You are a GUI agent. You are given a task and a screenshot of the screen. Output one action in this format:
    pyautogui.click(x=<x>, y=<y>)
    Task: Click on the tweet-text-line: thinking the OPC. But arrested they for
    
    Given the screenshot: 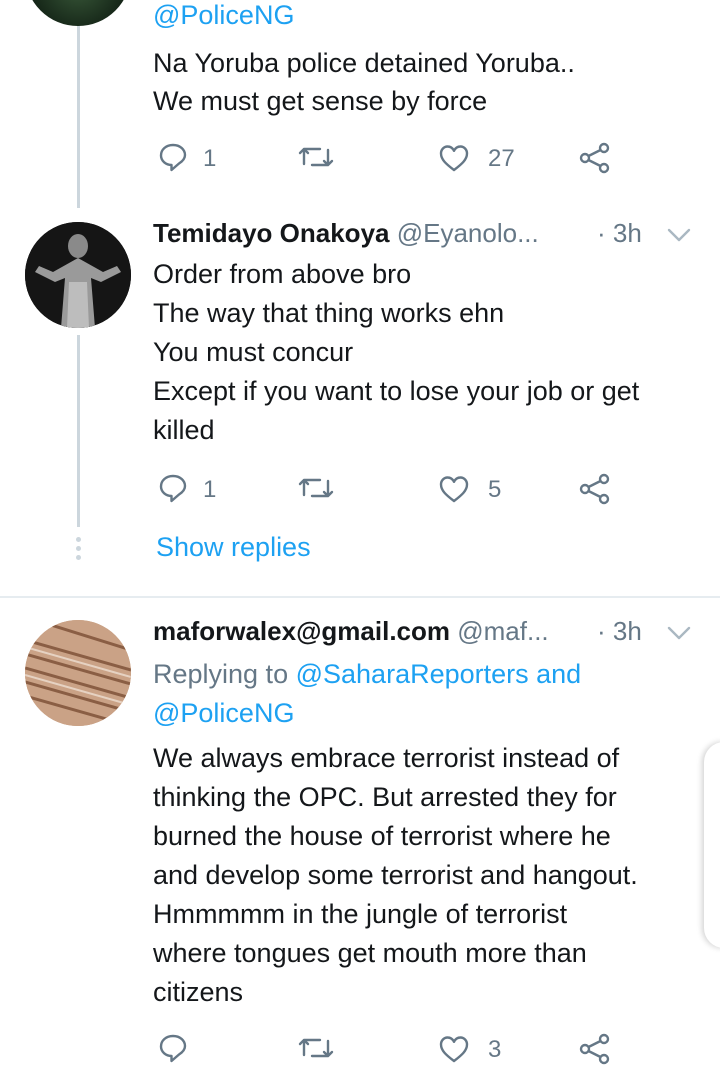 What is the action you would take?
    pyautogui.click(x=385, y=797)
    